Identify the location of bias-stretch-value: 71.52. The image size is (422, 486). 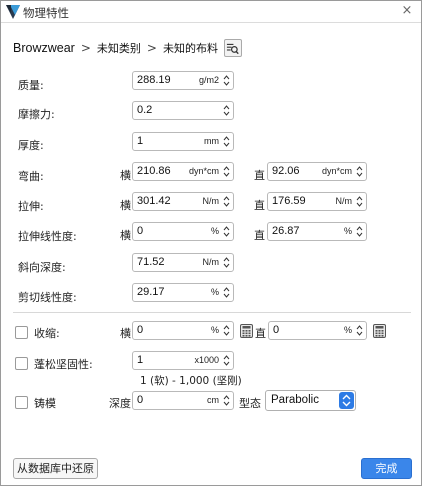
(151, 262).